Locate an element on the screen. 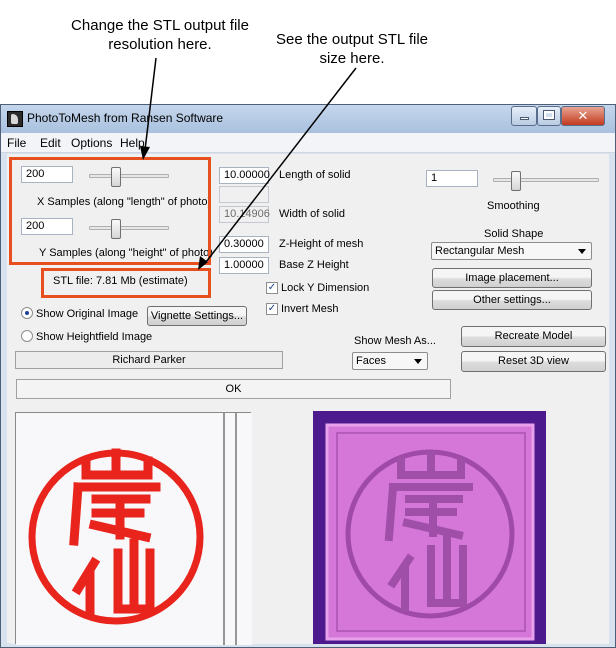  show-original-radio is located at coordinates (27, 313).